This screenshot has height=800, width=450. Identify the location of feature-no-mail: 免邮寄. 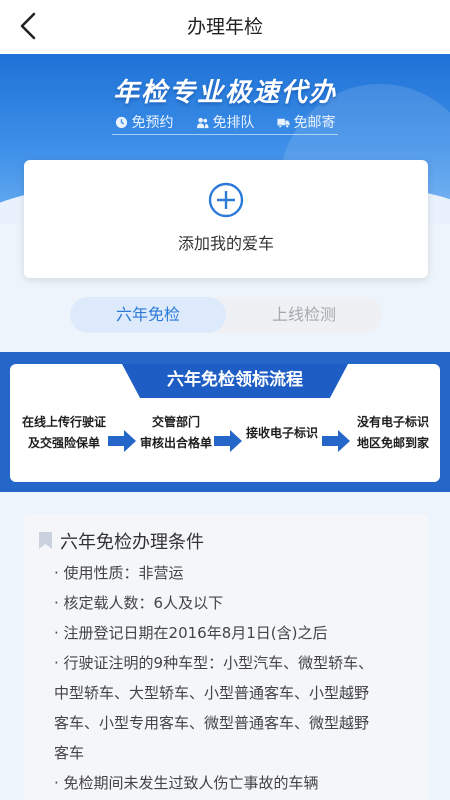
(306, 122).